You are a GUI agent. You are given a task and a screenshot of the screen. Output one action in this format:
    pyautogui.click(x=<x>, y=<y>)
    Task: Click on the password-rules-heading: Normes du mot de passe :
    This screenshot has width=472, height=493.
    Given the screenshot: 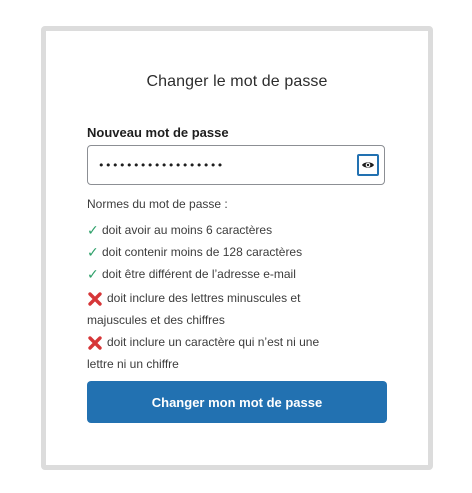 What is the action you would take?
    pyautogui.click(x=157, y=204)
    